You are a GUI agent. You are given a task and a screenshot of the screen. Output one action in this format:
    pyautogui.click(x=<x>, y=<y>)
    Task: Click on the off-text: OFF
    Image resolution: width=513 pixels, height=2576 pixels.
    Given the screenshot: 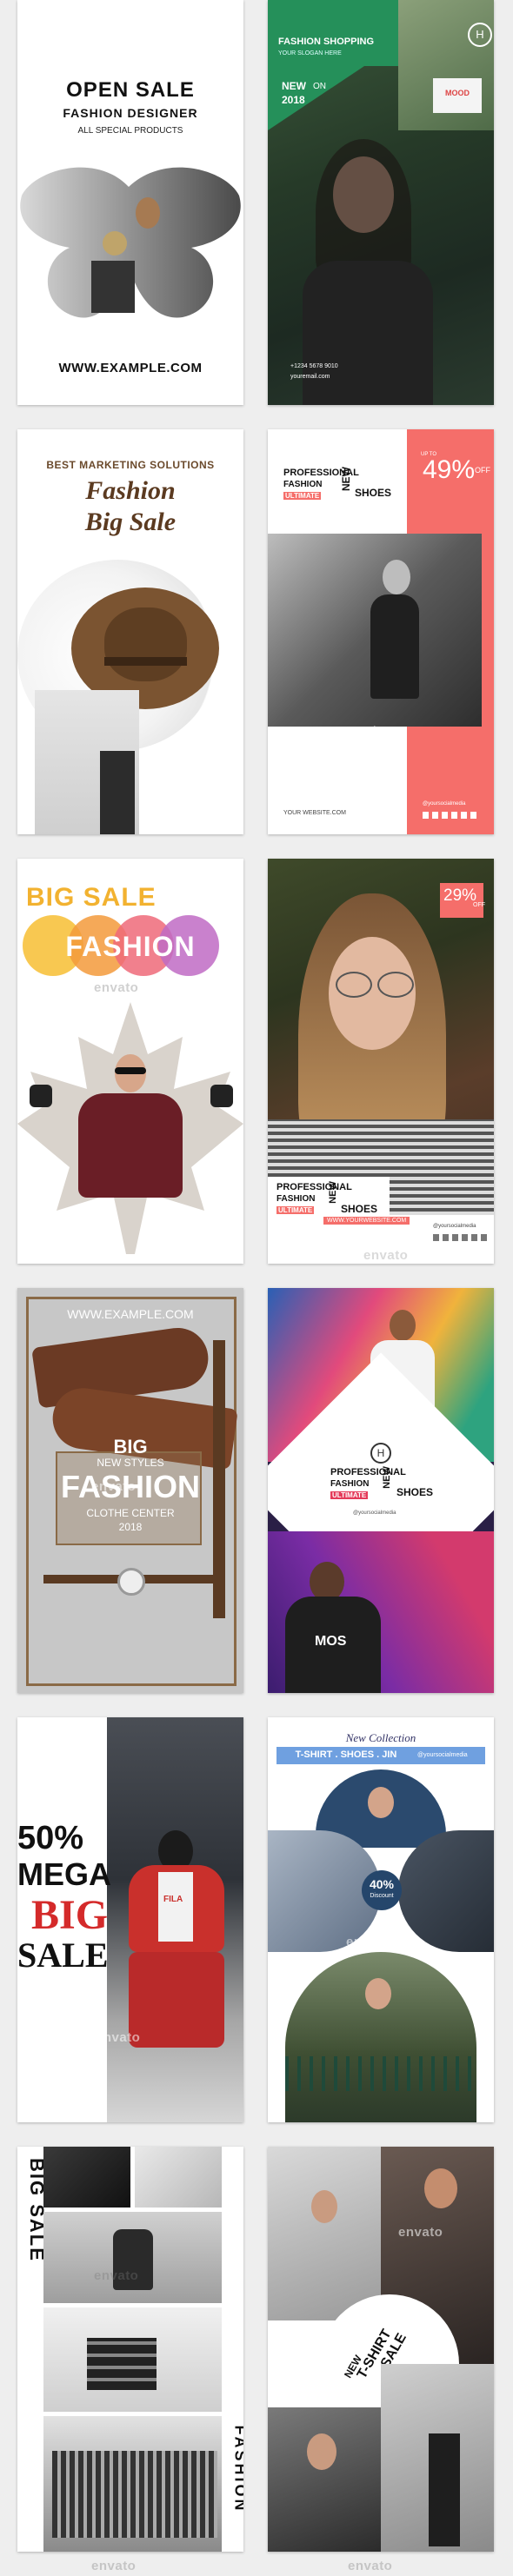 What is the action you would take?
    pyautogui.click(x=479, y=905)
    